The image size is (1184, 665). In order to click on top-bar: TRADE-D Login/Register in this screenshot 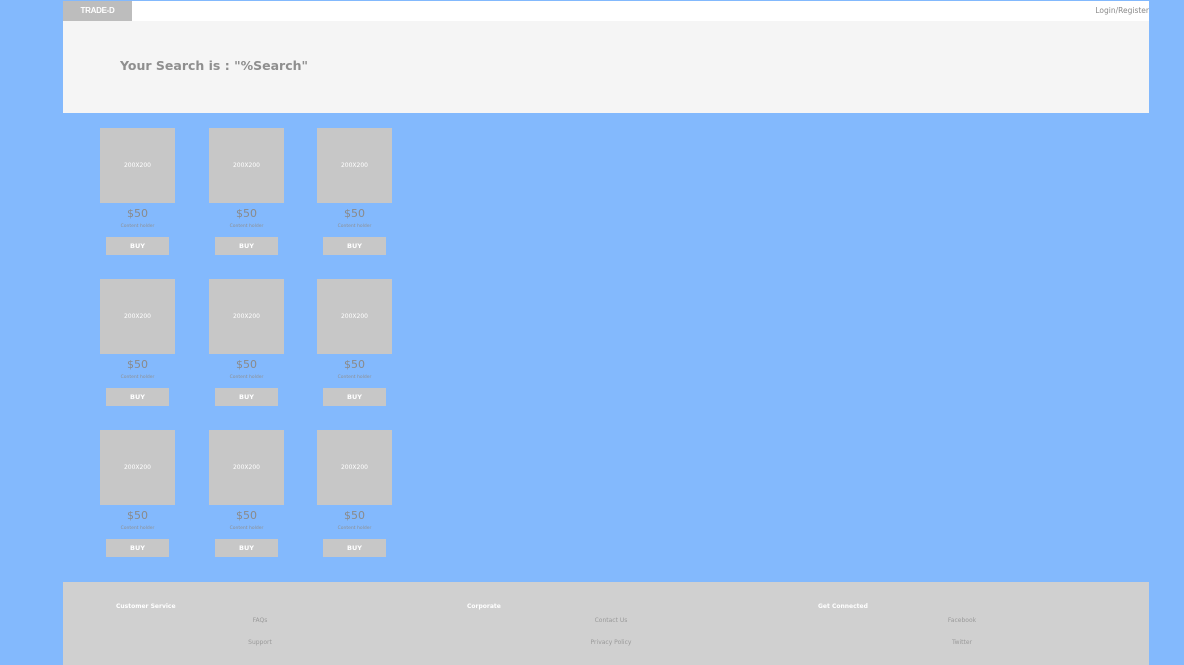, I will do `click(606, 11)`.